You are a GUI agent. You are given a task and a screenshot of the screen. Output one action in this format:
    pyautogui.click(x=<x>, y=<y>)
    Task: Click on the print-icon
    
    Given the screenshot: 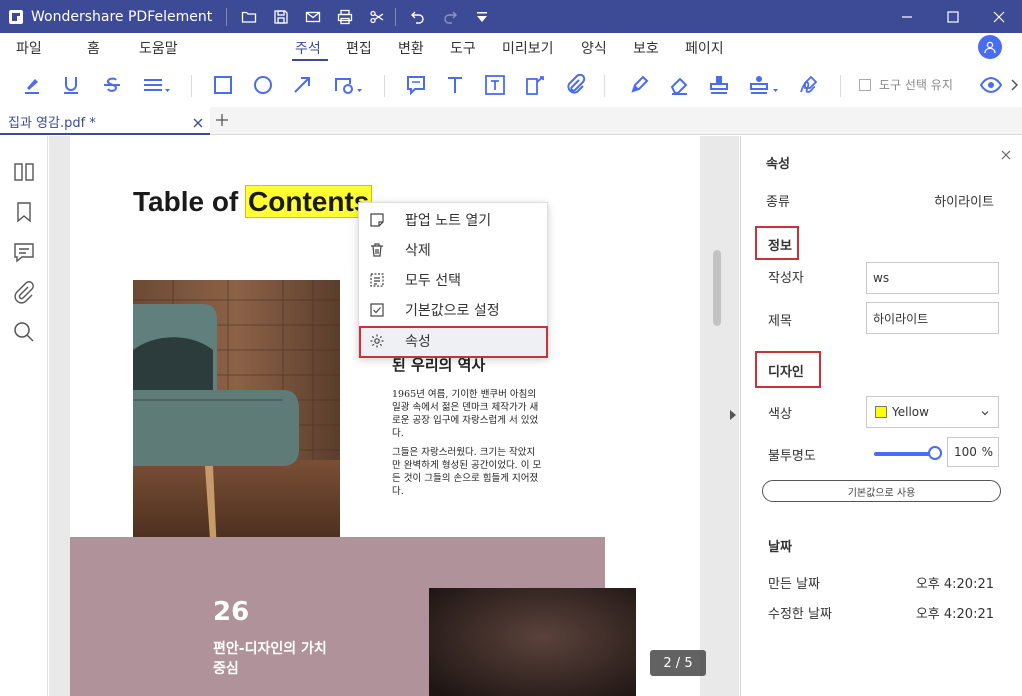 What is the action you would take?
    pyautogui.click(x=345, y=16)
    